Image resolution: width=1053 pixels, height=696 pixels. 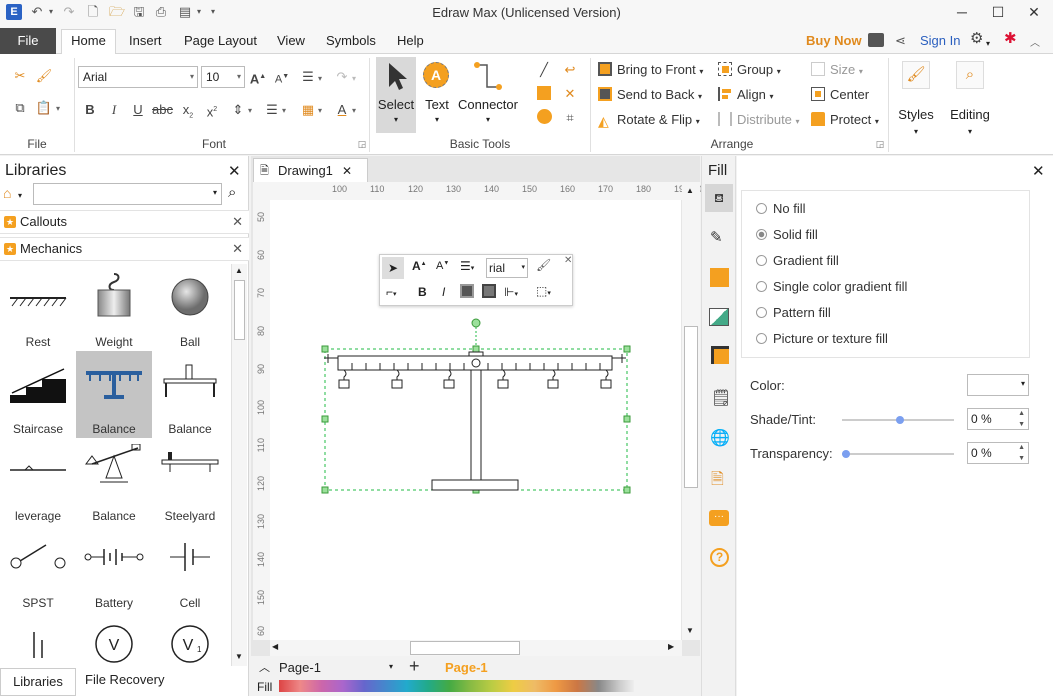 I want to click on bullets-icon: ☰, so click(x=272, y=110).